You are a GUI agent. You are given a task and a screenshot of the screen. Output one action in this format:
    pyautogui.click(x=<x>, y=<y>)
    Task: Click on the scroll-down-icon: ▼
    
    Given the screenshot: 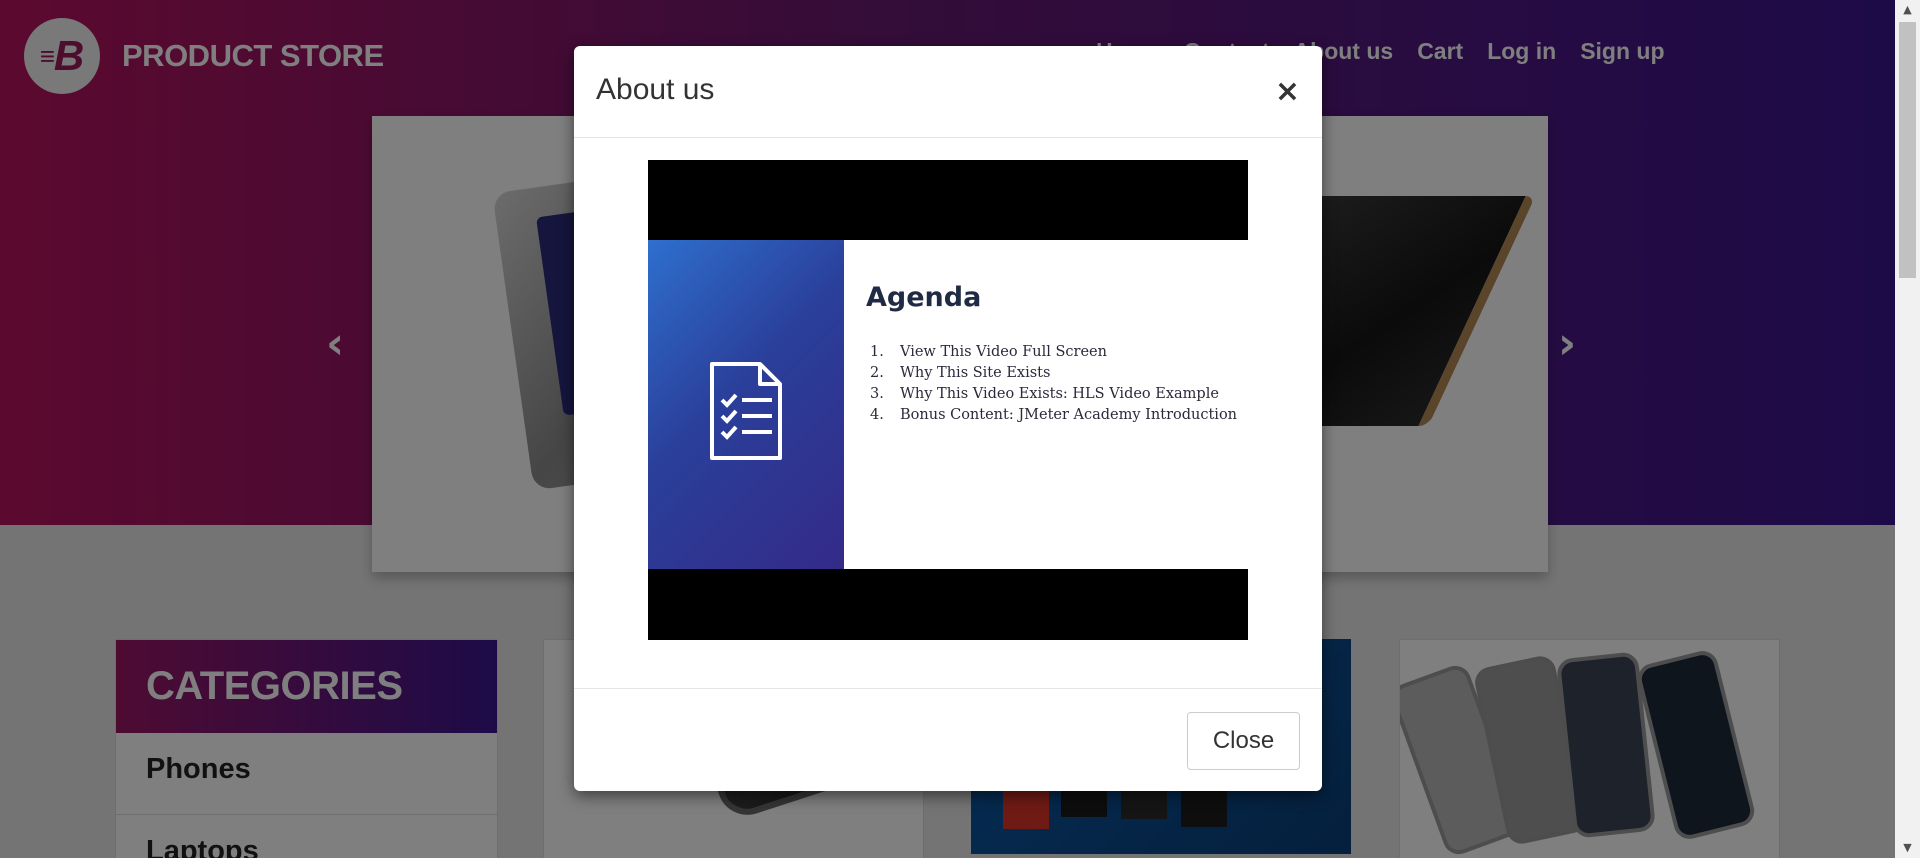 What is the action you would take?
    pyautogui.click(x=1907, y=848)
    